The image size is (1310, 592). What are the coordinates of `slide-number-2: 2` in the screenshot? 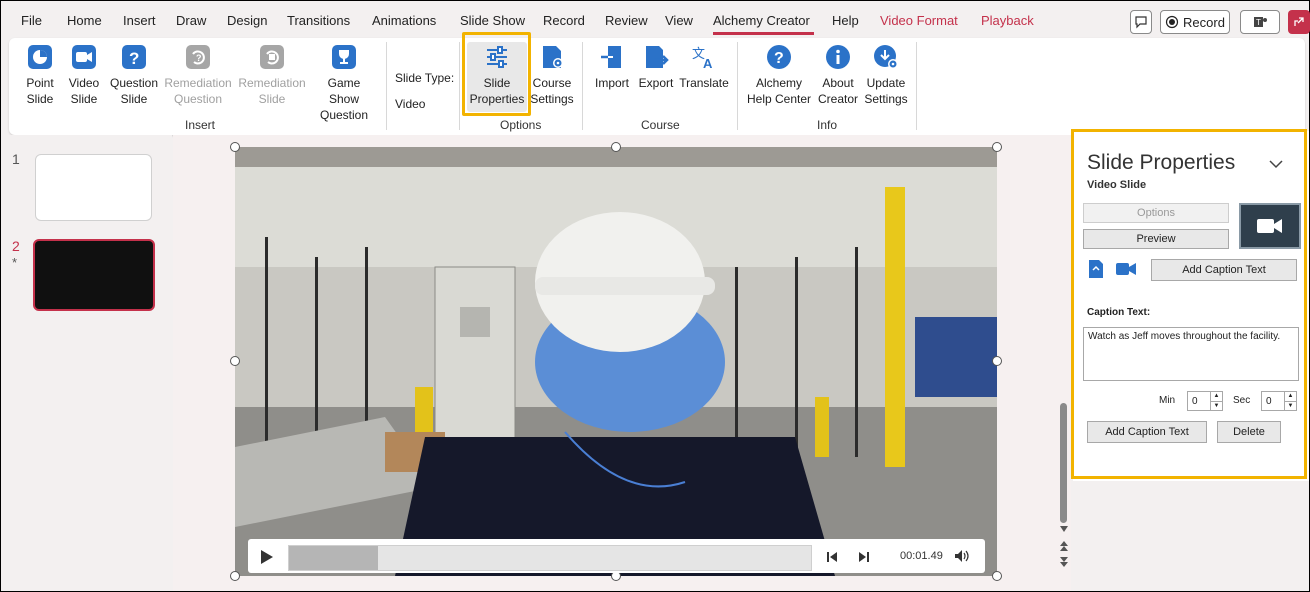 It's located at (16, 246).